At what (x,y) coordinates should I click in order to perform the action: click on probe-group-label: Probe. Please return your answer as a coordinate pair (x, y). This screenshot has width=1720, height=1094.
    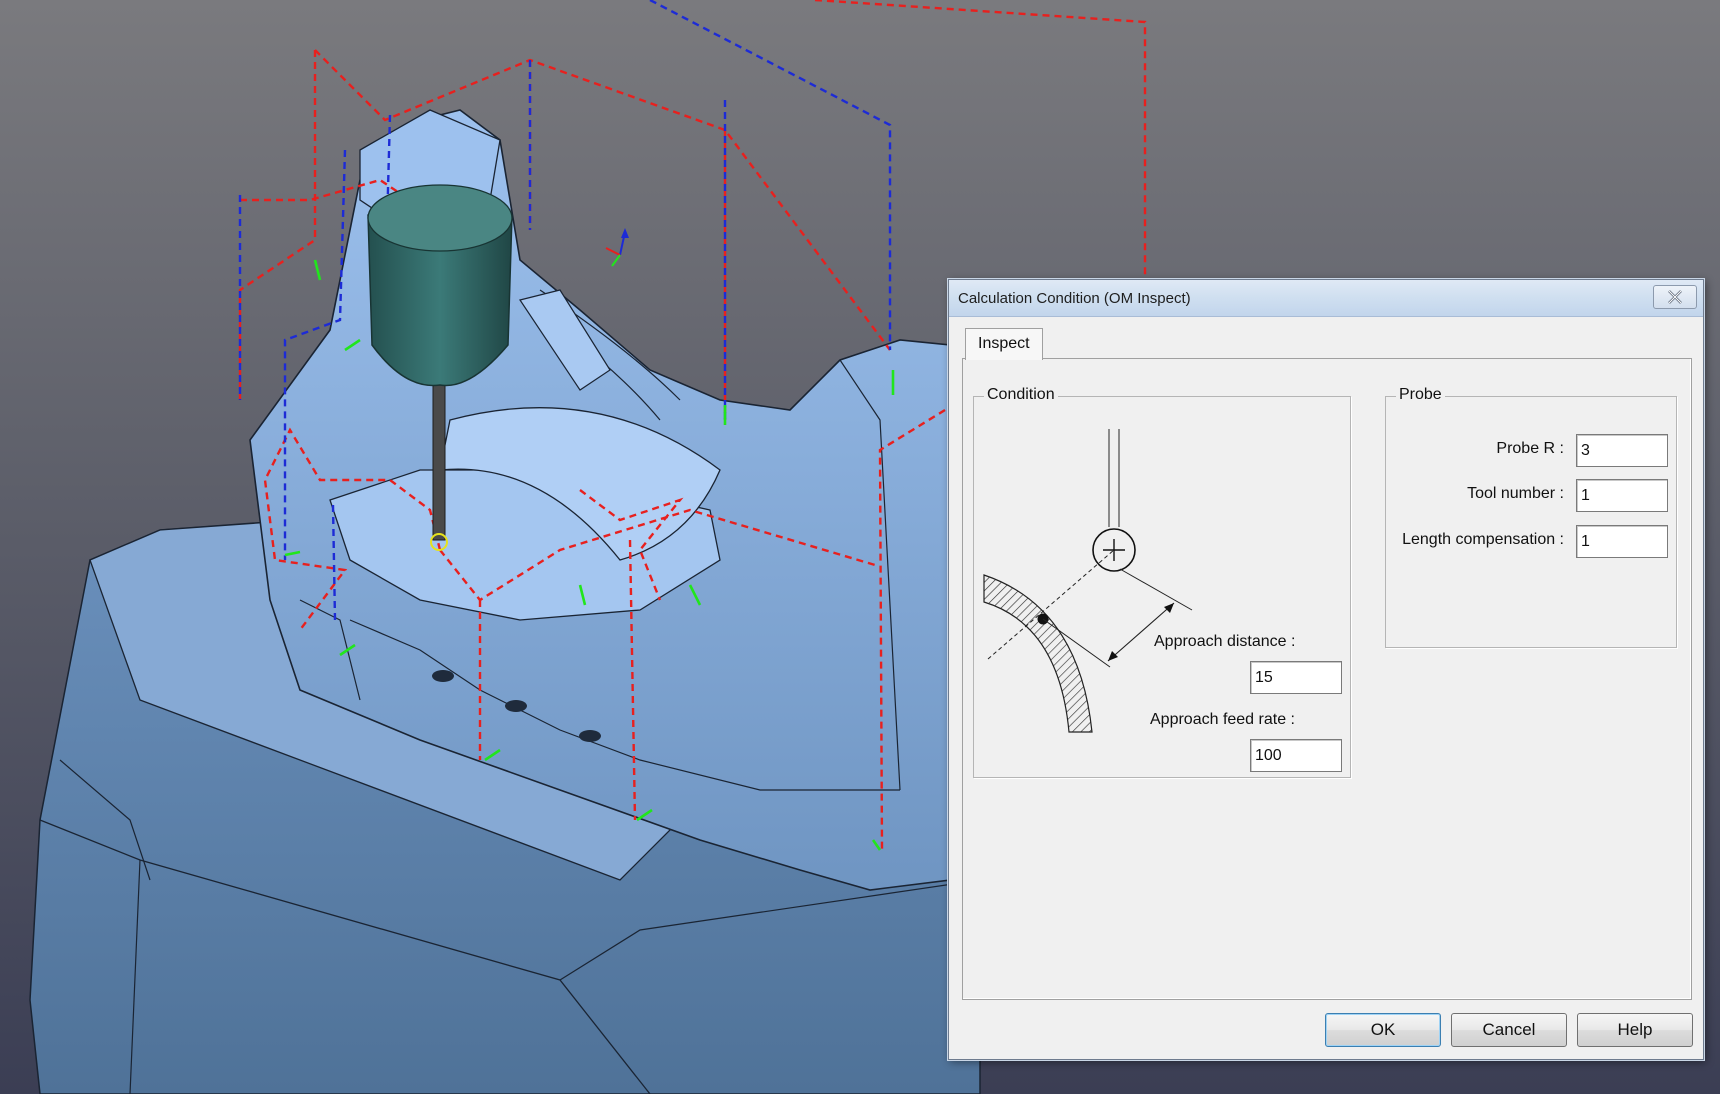
    Looking at the image, I should click on (1420, 395).